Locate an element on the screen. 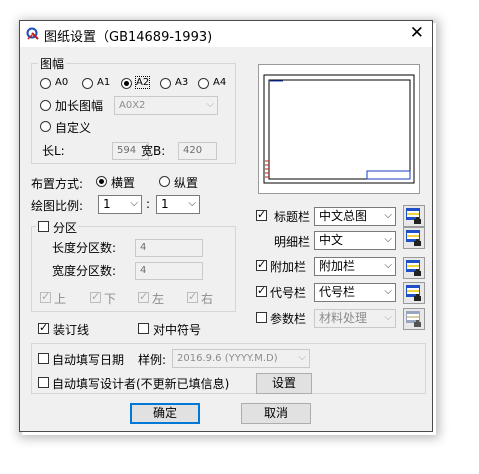 This screenshot has width=479, height=474. scale-right-value: 1 is located at coordinates (165, 204).